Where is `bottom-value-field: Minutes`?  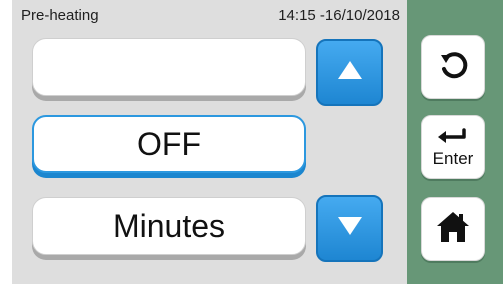 bottom-value-field: Minutes is located at coordinates (169, 226).